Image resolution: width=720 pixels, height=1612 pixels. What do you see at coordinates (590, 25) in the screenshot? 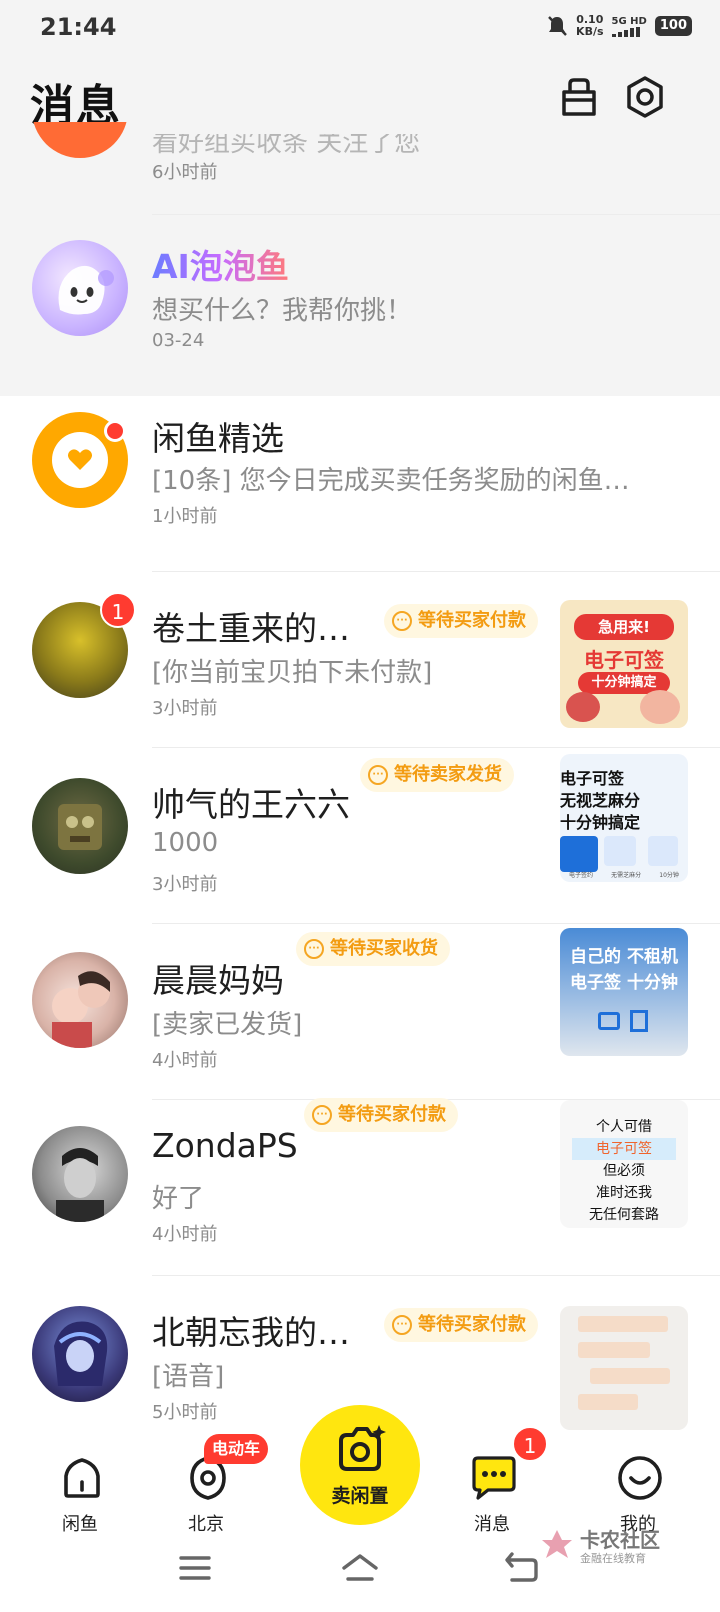
I see `net-speed: 0.10 KB/s` at bounding box center [590, 25].